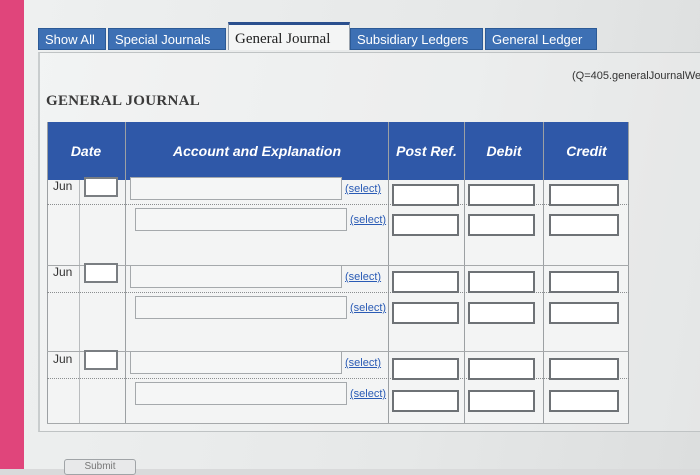  Describe the element at coordinates (426, 151) in the screenshot. I see `column-header-post-ref: Post Ref.` at that location.